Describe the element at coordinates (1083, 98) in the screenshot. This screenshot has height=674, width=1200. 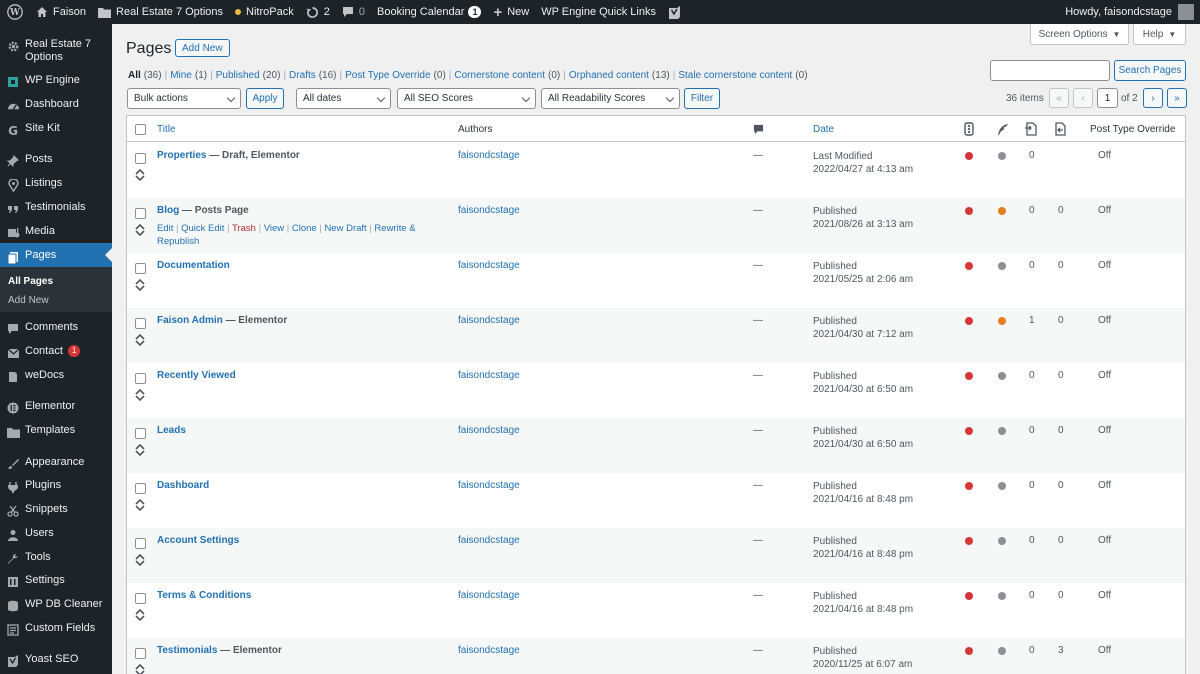
I see `prev-page-button: ‹` at that location.